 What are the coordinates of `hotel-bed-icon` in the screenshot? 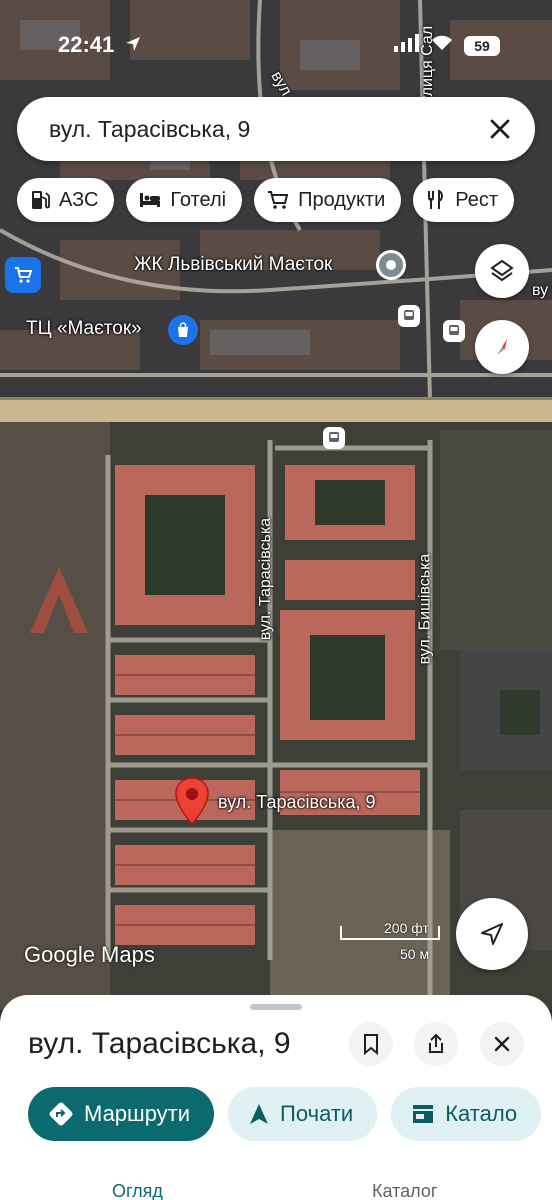 It's located at (150, 200).